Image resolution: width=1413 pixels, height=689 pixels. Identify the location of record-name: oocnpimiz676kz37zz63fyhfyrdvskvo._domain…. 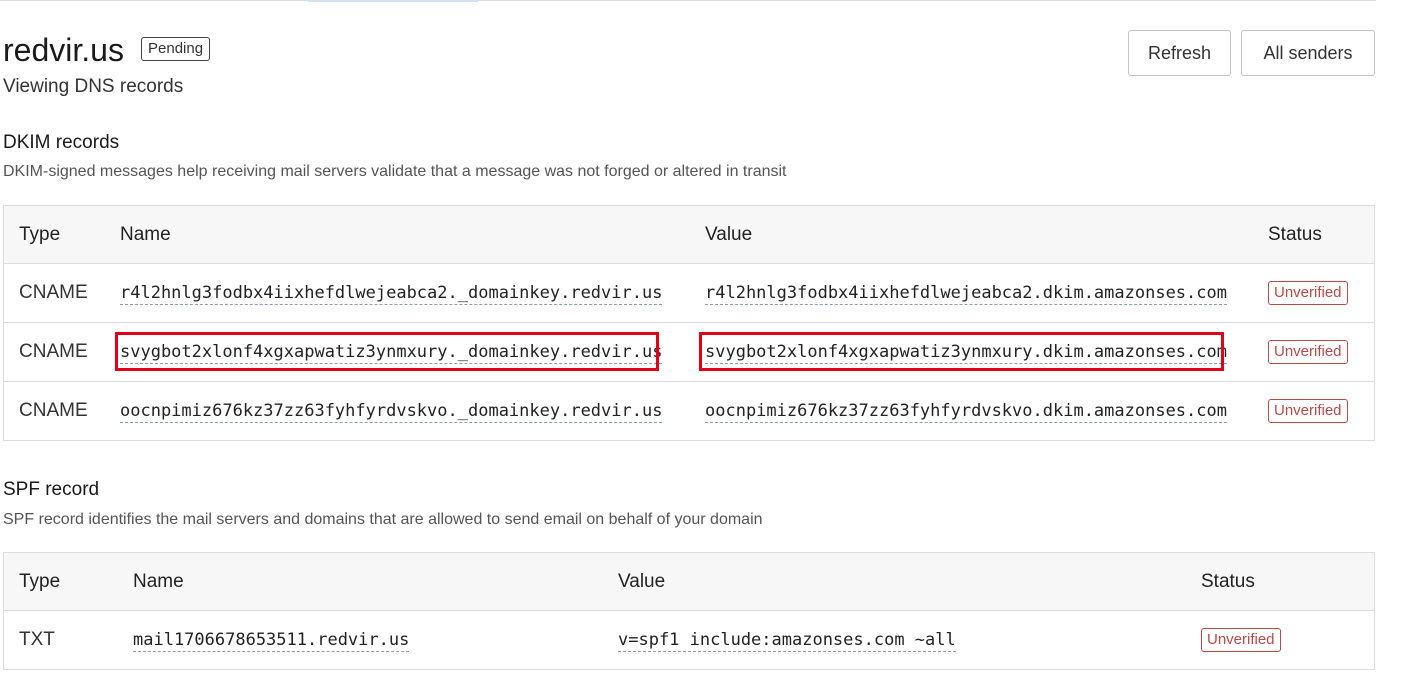
(391, 412).